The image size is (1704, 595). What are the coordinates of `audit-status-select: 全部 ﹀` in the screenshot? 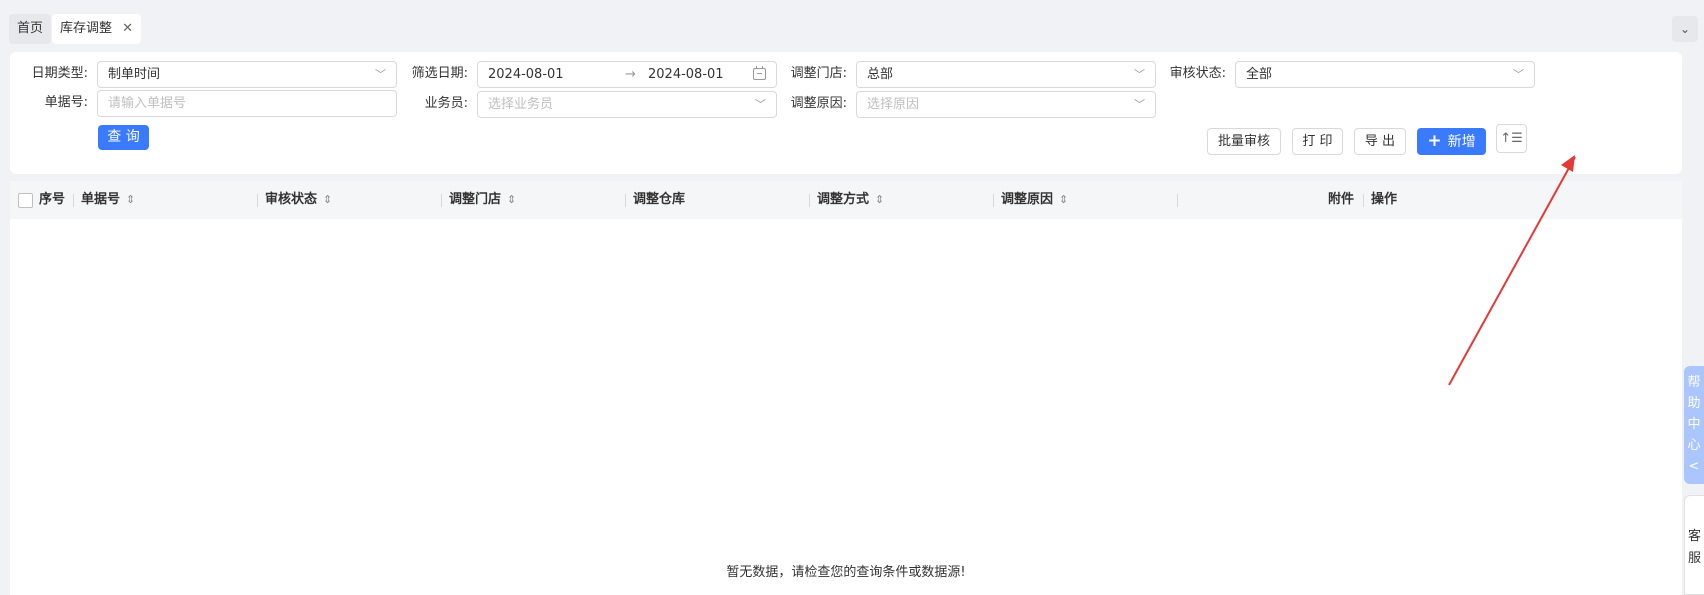 It's located at (1385, 74).